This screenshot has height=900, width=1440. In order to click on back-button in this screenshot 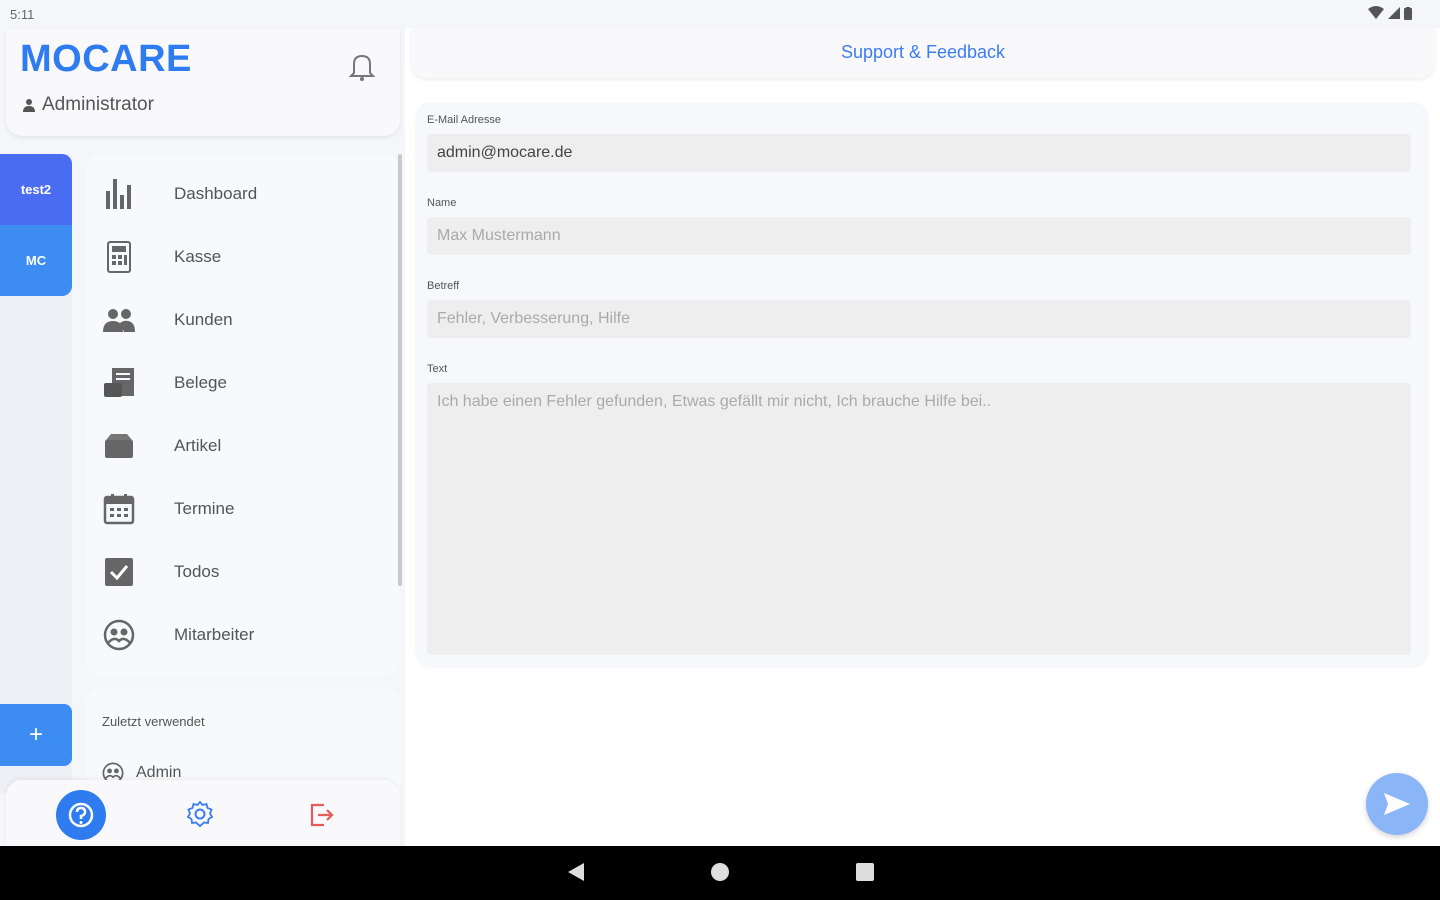, I will do `click(576, 874)`.